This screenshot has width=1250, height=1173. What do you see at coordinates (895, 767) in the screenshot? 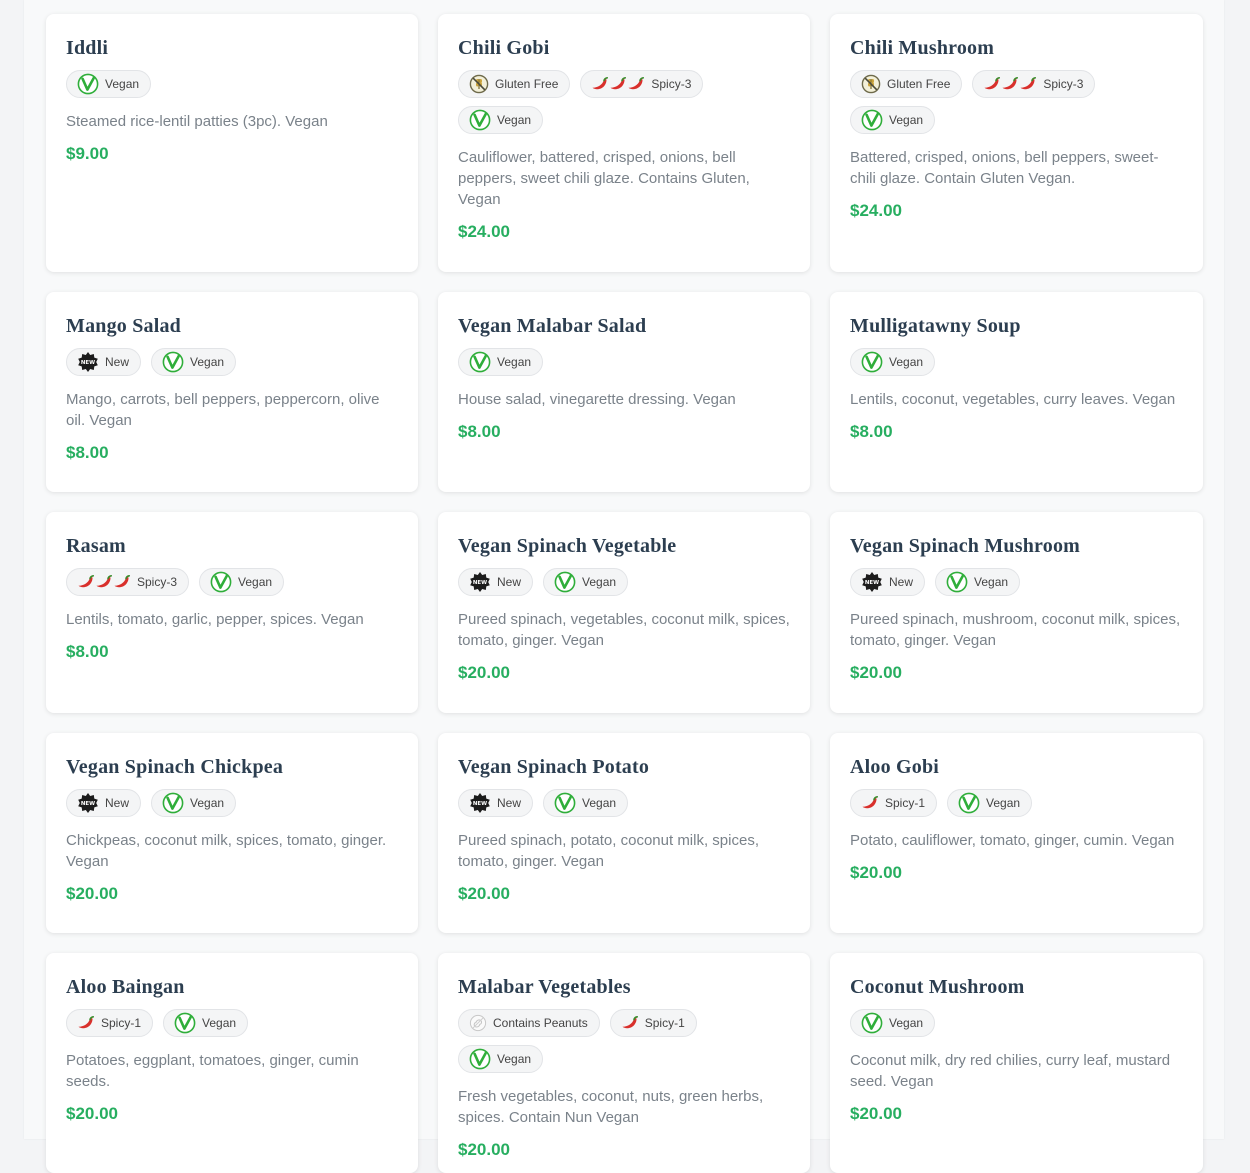
I see `menu-item-title: Aloo Gobi` at bounding box center [895, 767].